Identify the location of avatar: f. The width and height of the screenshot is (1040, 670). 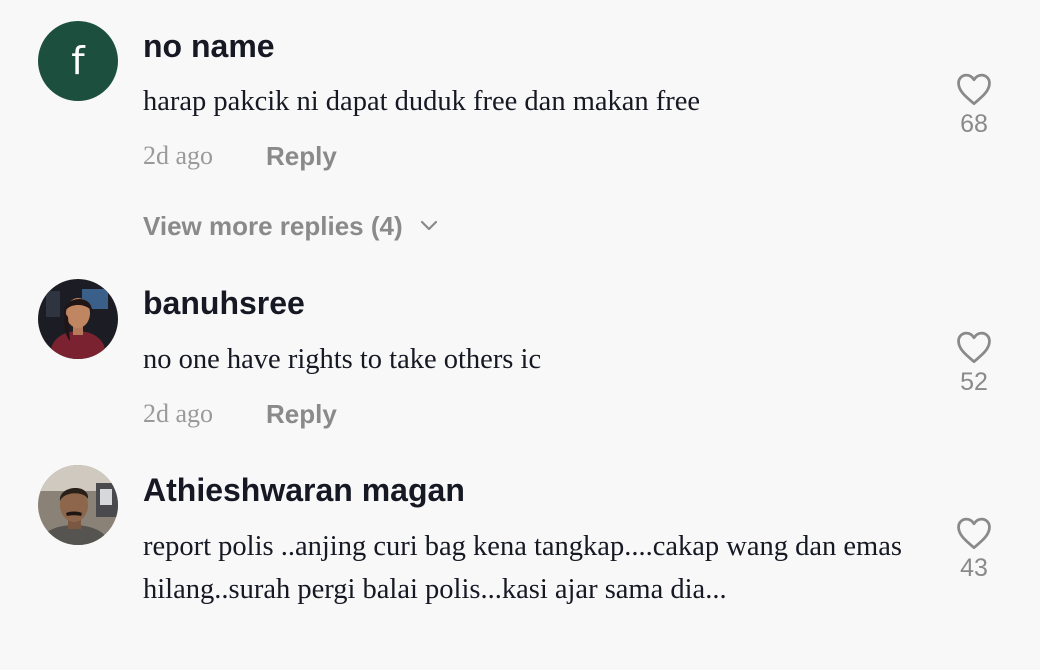
(78, 61).